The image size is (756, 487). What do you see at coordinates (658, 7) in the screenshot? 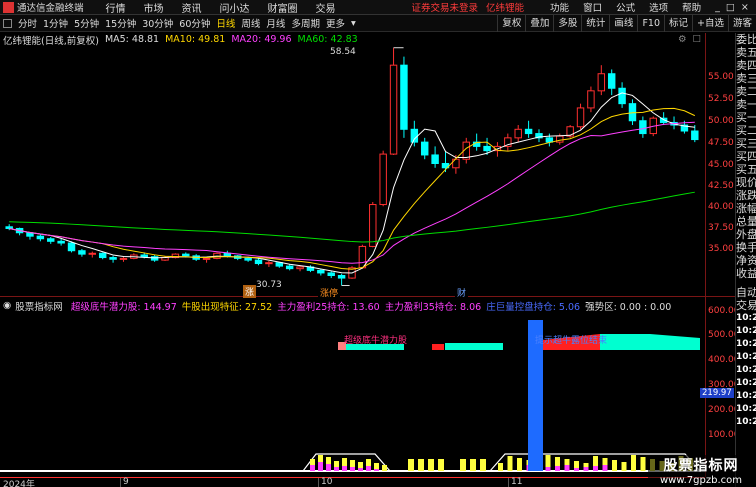
I see `menu-xuanxiang: 选项` at bounding box center [658, 7].